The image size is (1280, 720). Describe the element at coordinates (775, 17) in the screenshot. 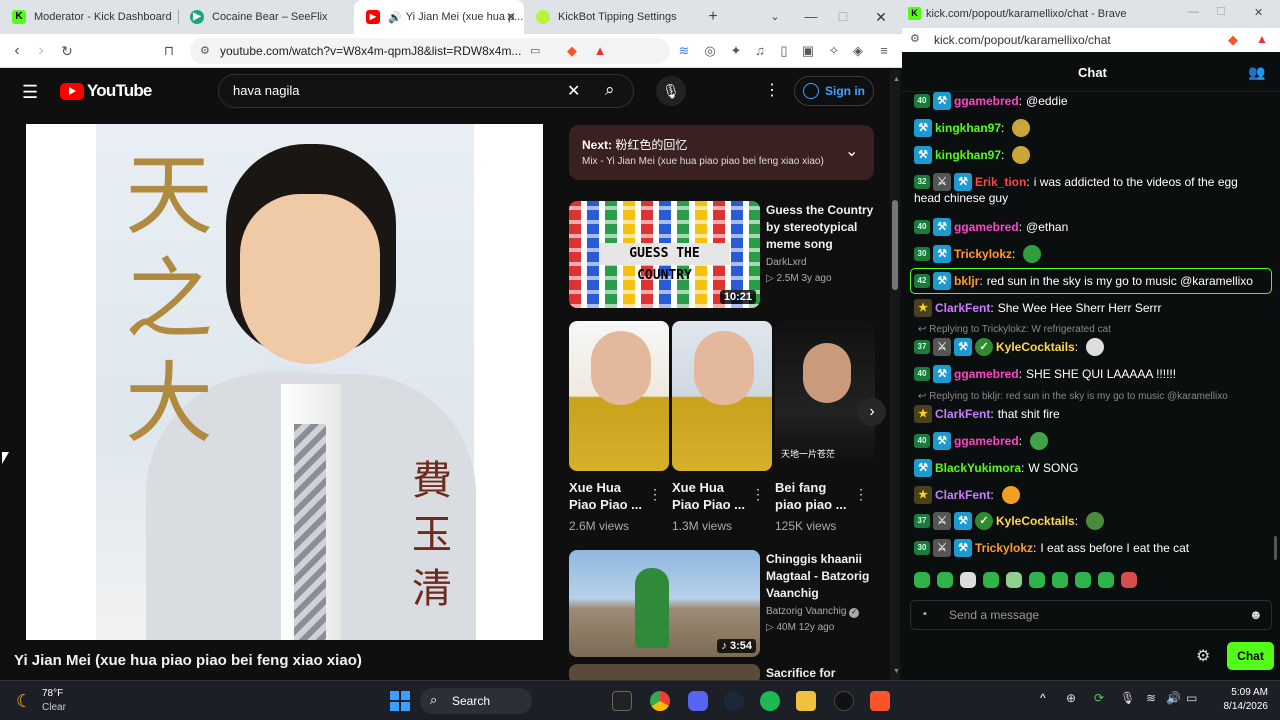

I see `tab-search-chevron-icon: ⌄` at that location.